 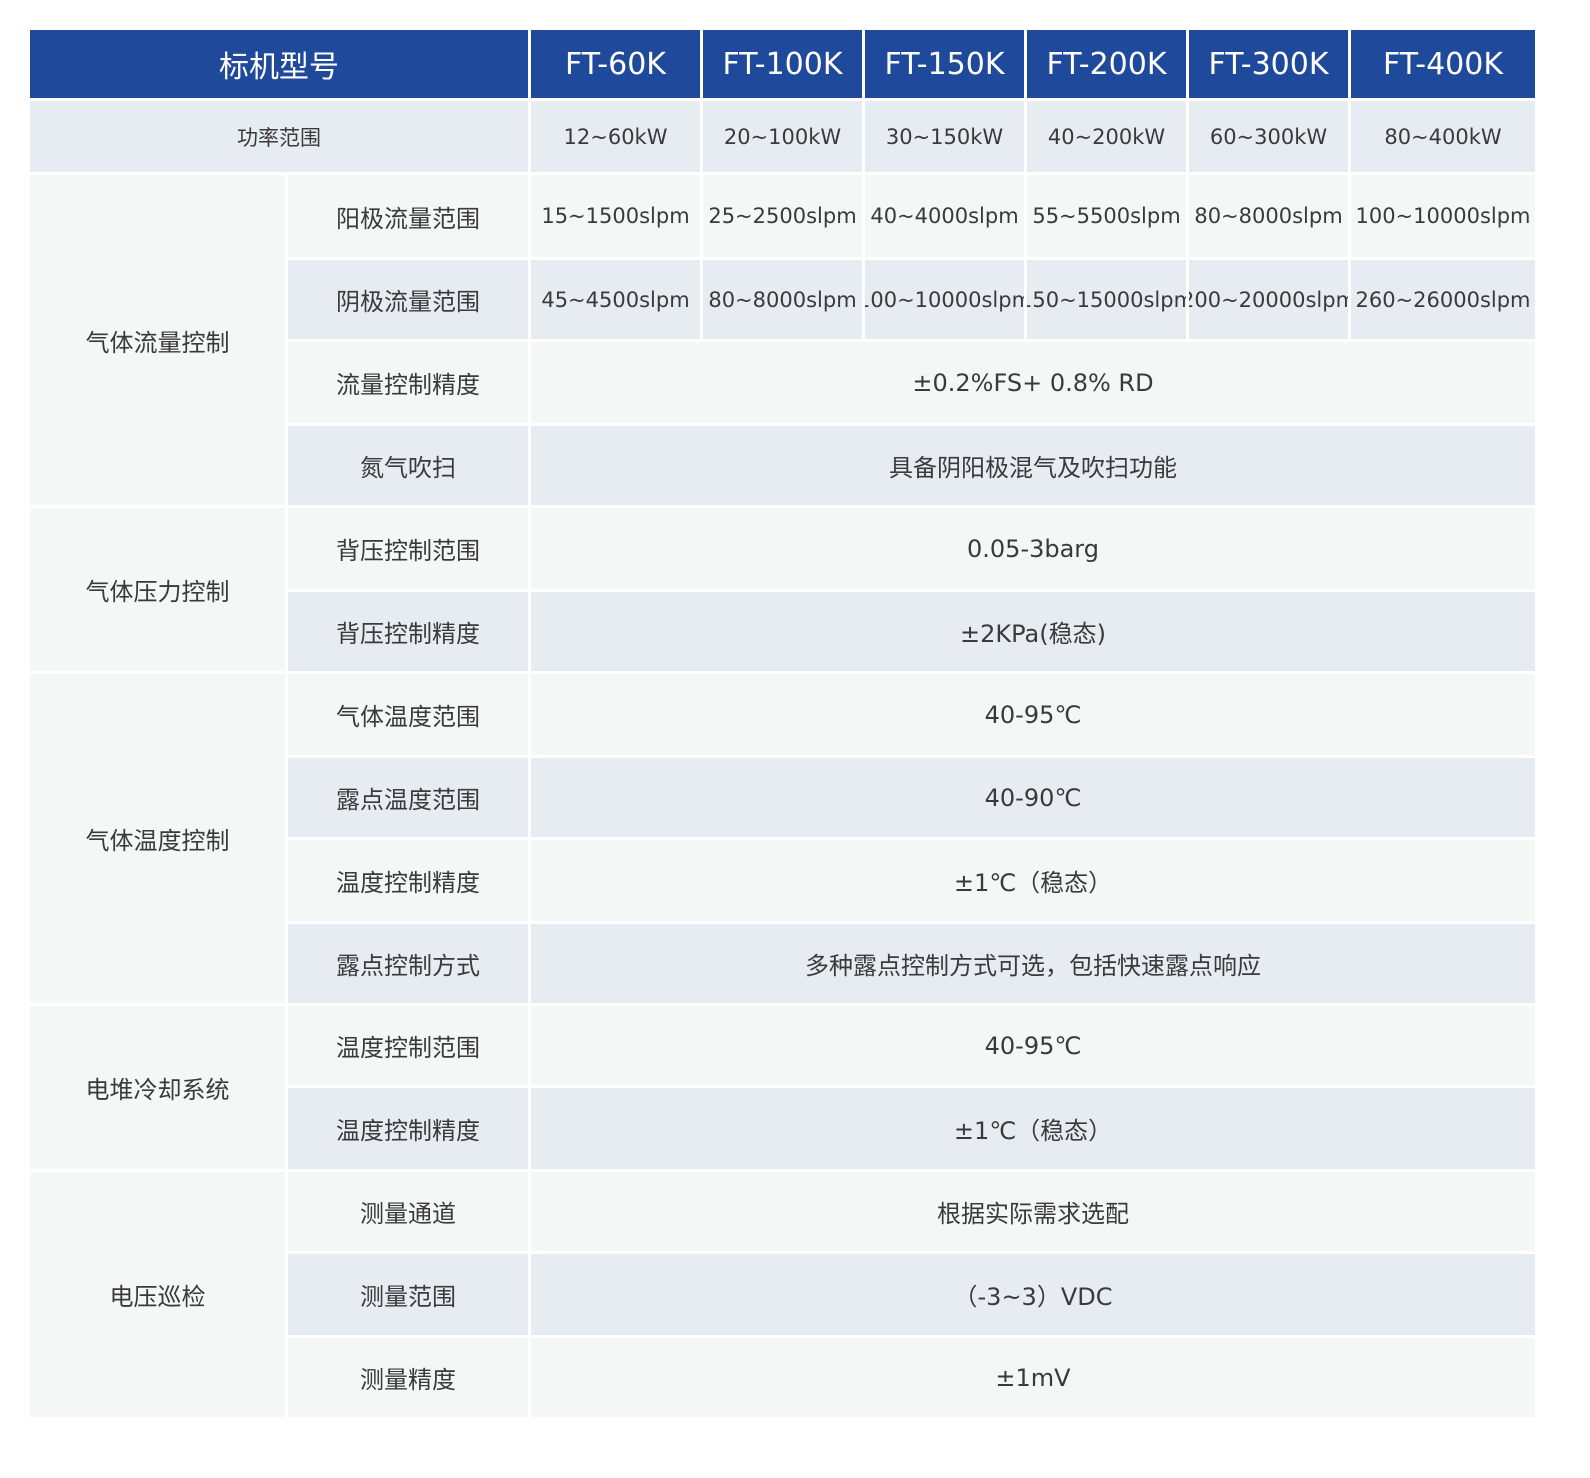 I want to click on anode-flow-value: 40~4000slpm, so click(x=944, y=216).